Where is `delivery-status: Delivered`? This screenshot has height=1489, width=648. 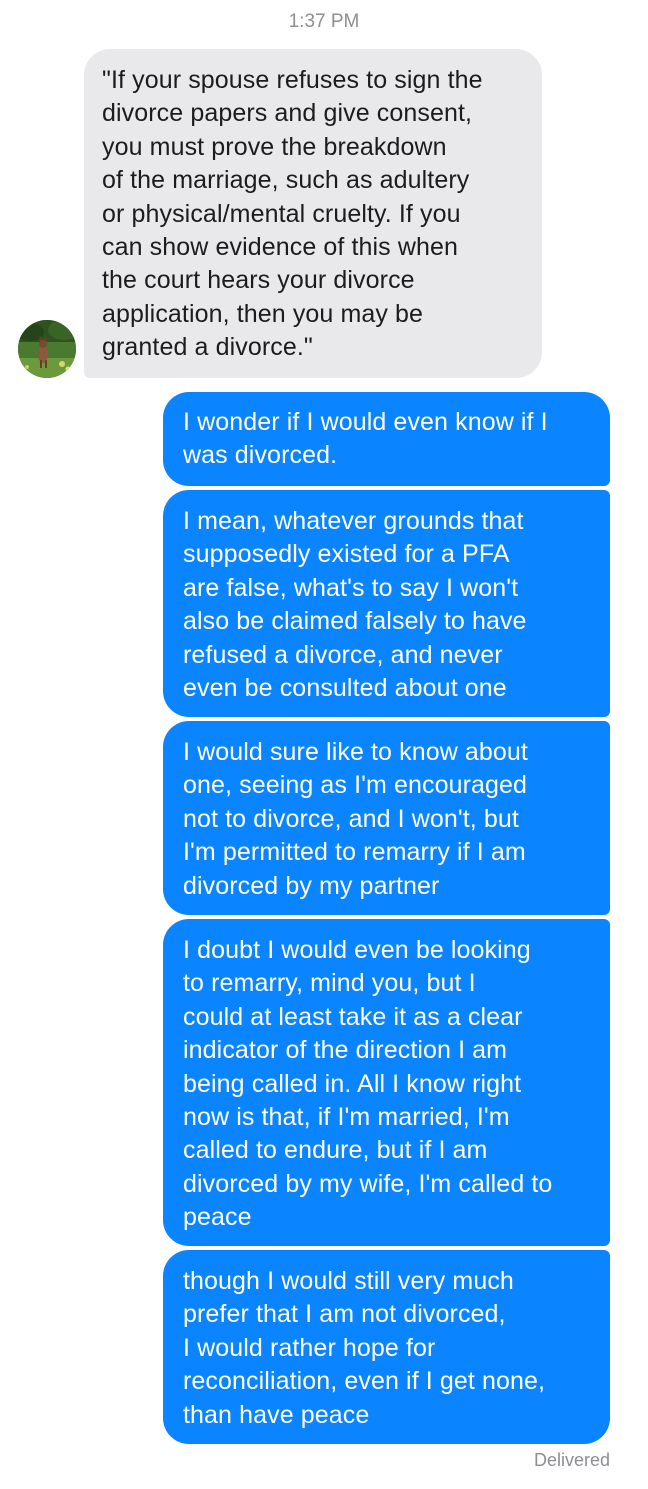
delivery-status: Delivered is located at coordinates (571, 1460).